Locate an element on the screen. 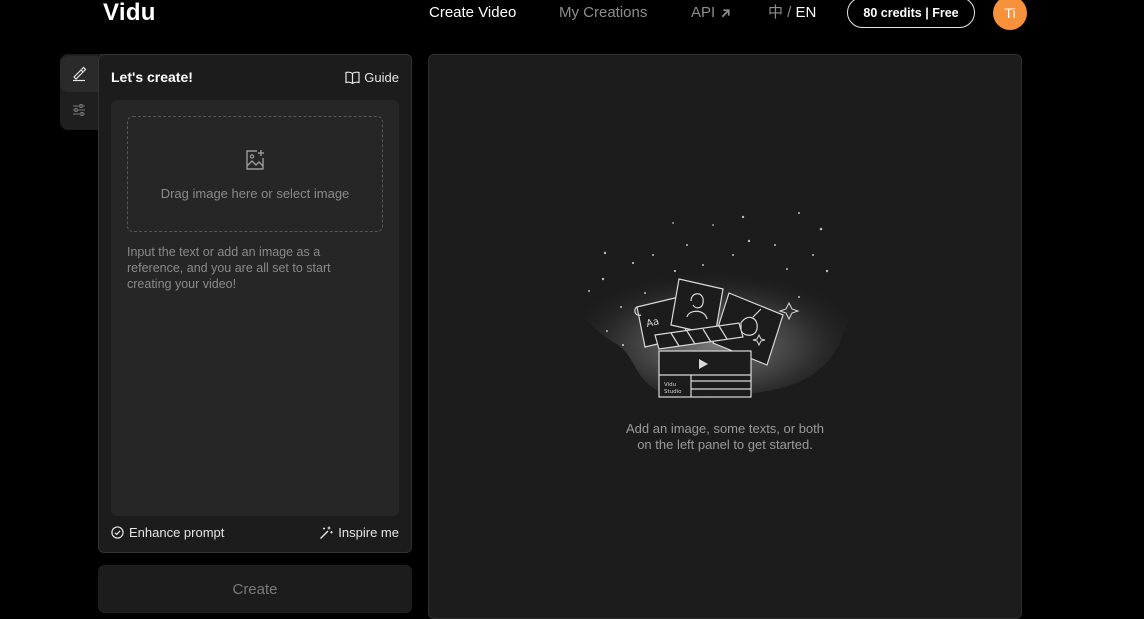  arrow-up-right-icon is located at coordinates (725, 12).